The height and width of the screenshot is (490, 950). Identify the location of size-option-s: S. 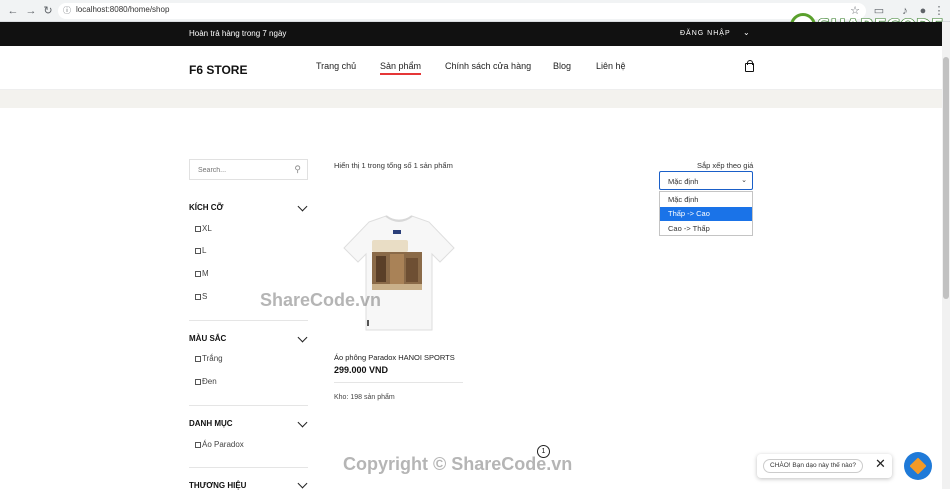
(201, 296).